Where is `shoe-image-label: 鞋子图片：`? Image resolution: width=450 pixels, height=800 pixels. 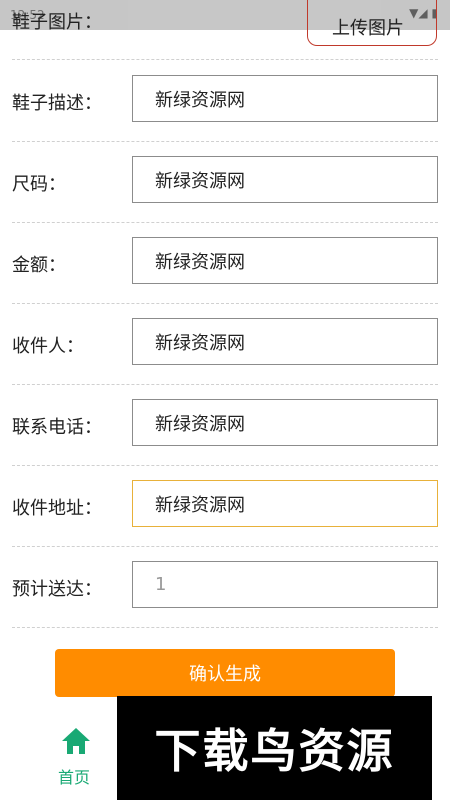
shoe-image-label: 鞋子图片： is located at coordinates (57, 22).